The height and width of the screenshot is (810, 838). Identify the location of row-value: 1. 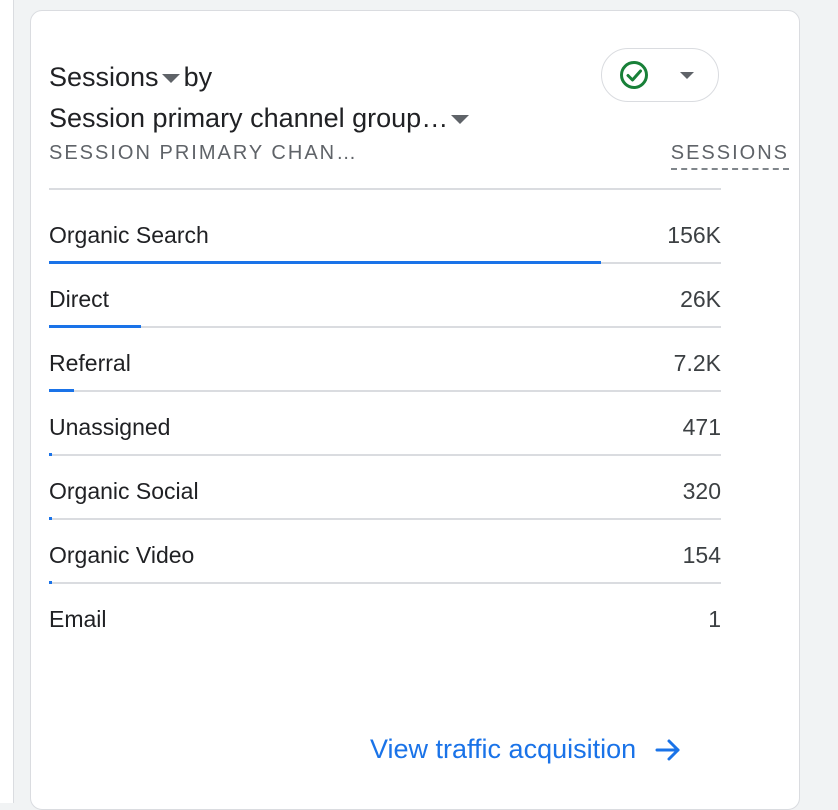
(714, 619).